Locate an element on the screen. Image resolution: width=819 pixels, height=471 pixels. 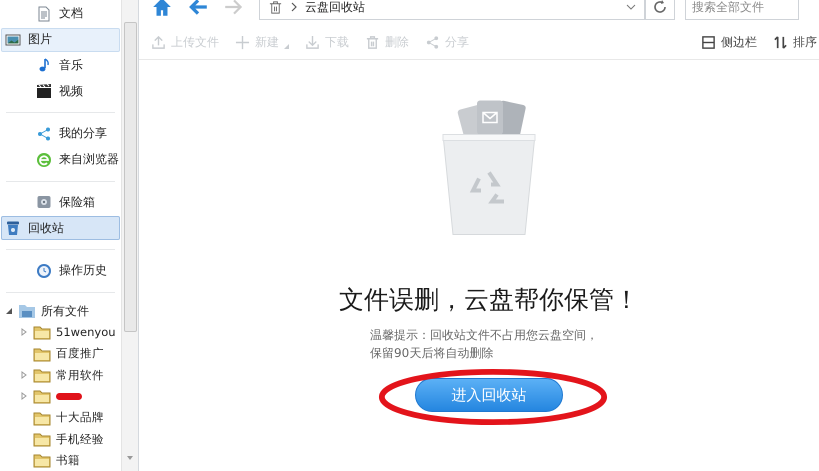
document-icon is located at coordinates (44, 14).